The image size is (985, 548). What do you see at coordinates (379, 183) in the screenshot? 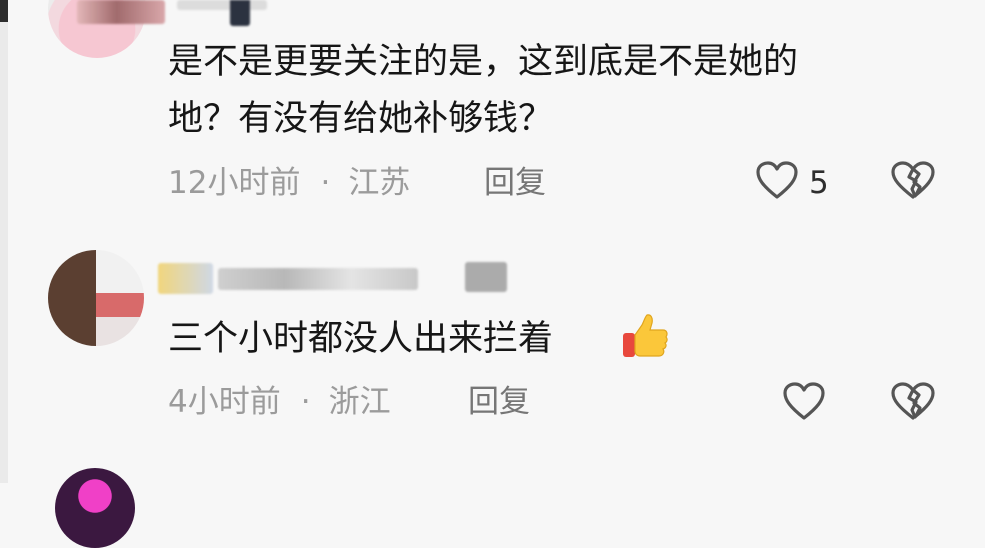
I see `comment-location: 江苏` at bounding box center [379, 183].